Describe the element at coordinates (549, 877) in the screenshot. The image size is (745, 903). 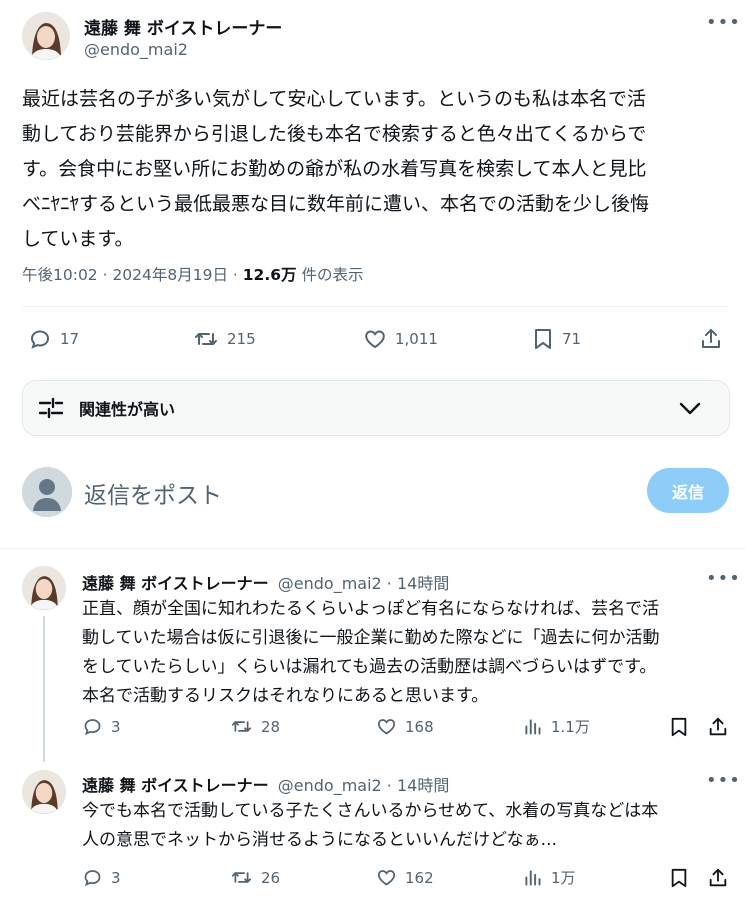
I see `views-button: 1万` at that location.